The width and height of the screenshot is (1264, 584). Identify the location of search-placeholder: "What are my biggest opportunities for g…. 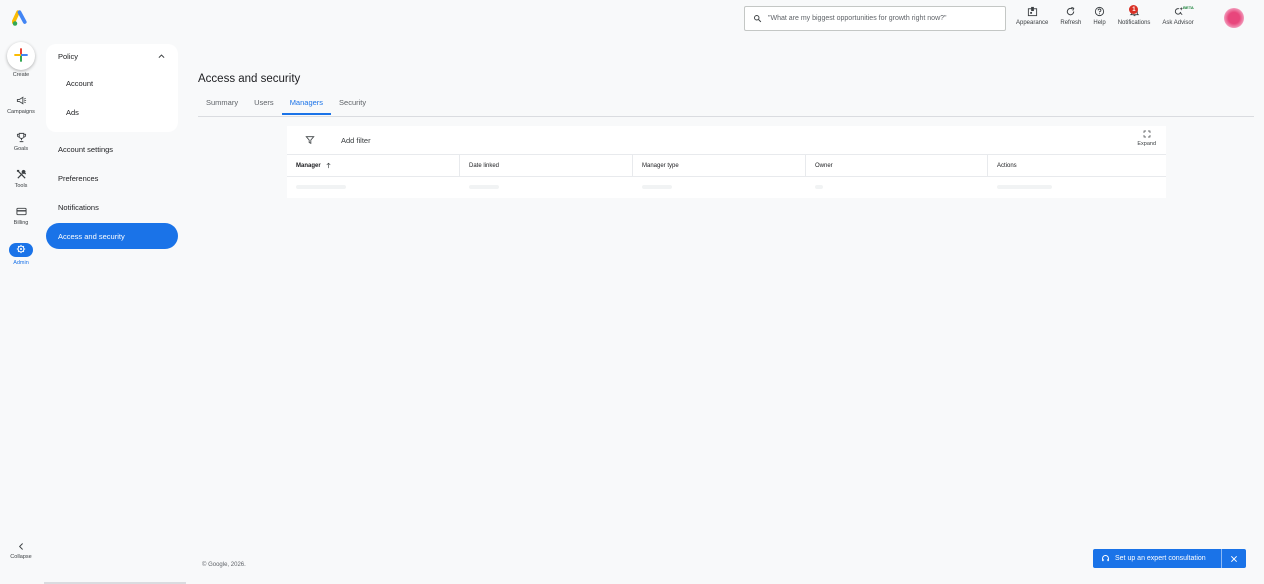
(857, 18).